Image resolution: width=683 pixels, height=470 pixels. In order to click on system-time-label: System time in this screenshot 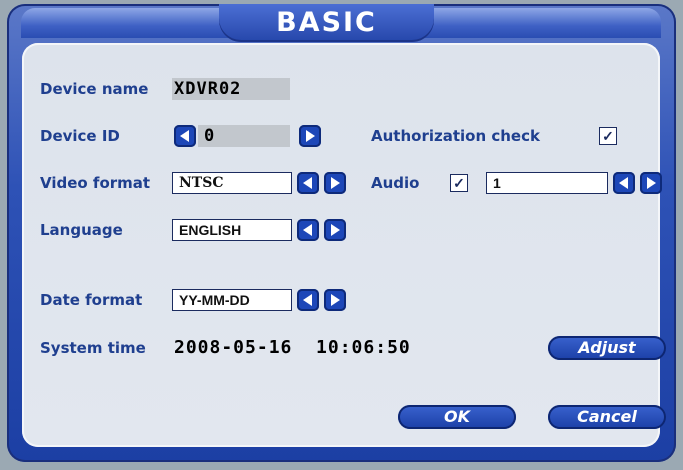, I will do `click(93, 348)`.